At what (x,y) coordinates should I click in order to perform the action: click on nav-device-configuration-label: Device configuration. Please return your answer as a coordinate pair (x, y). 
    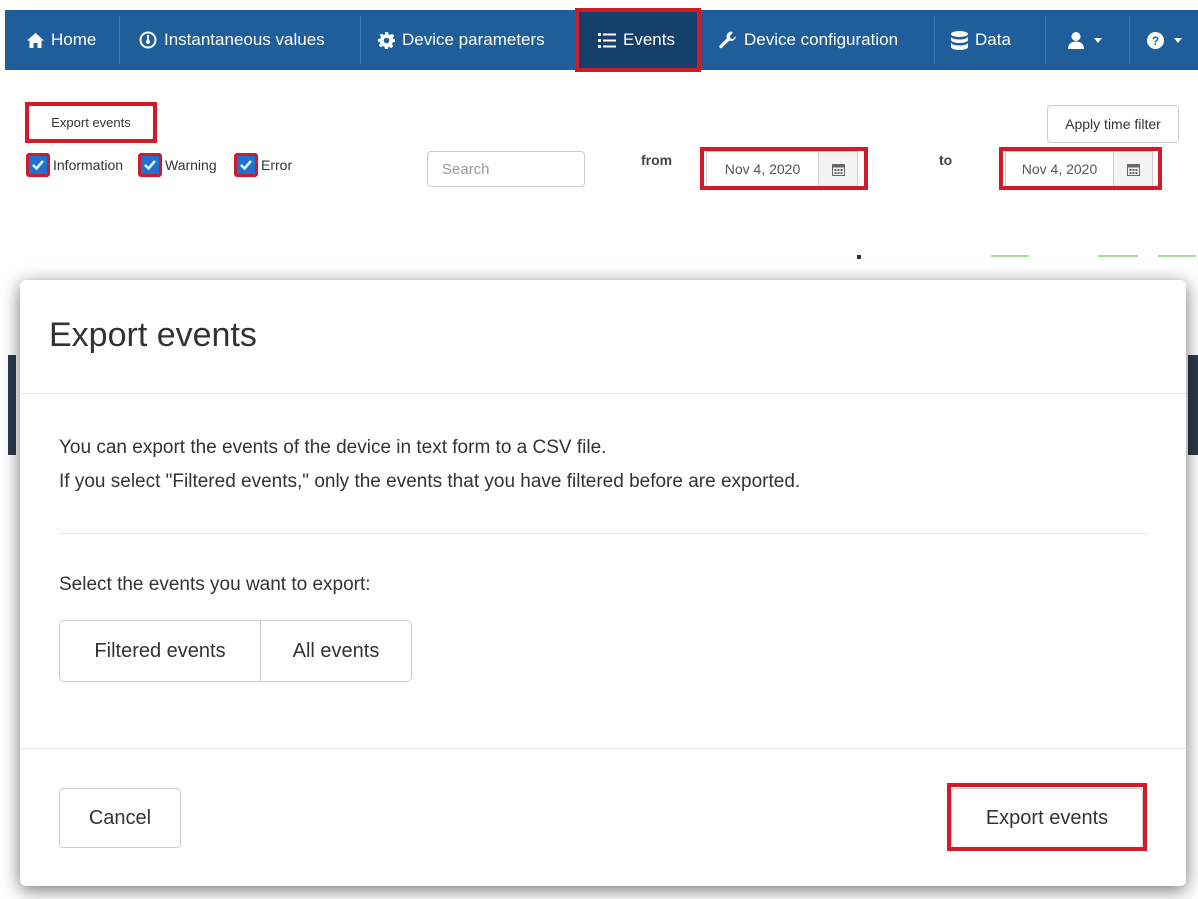
    Looking at the image, I should click on (821, 39).